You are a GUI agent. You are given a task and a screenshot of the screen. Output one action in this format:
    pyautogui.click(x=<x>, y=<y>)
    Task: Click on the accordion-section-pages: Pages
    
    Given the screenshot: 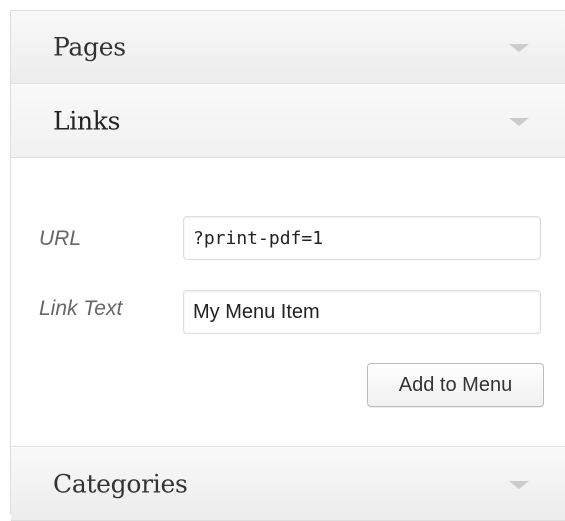 What is the action you would take?
    pyautogui.click(x=288, y=47)
    